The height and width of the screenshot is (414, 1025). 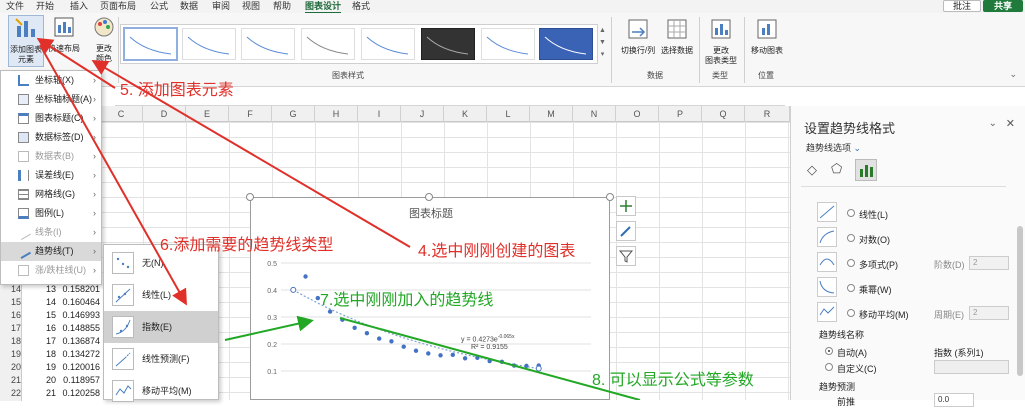 I want to click on annotation-step8: 8. 可以显示公式等参数, so click(x=673, y=380).